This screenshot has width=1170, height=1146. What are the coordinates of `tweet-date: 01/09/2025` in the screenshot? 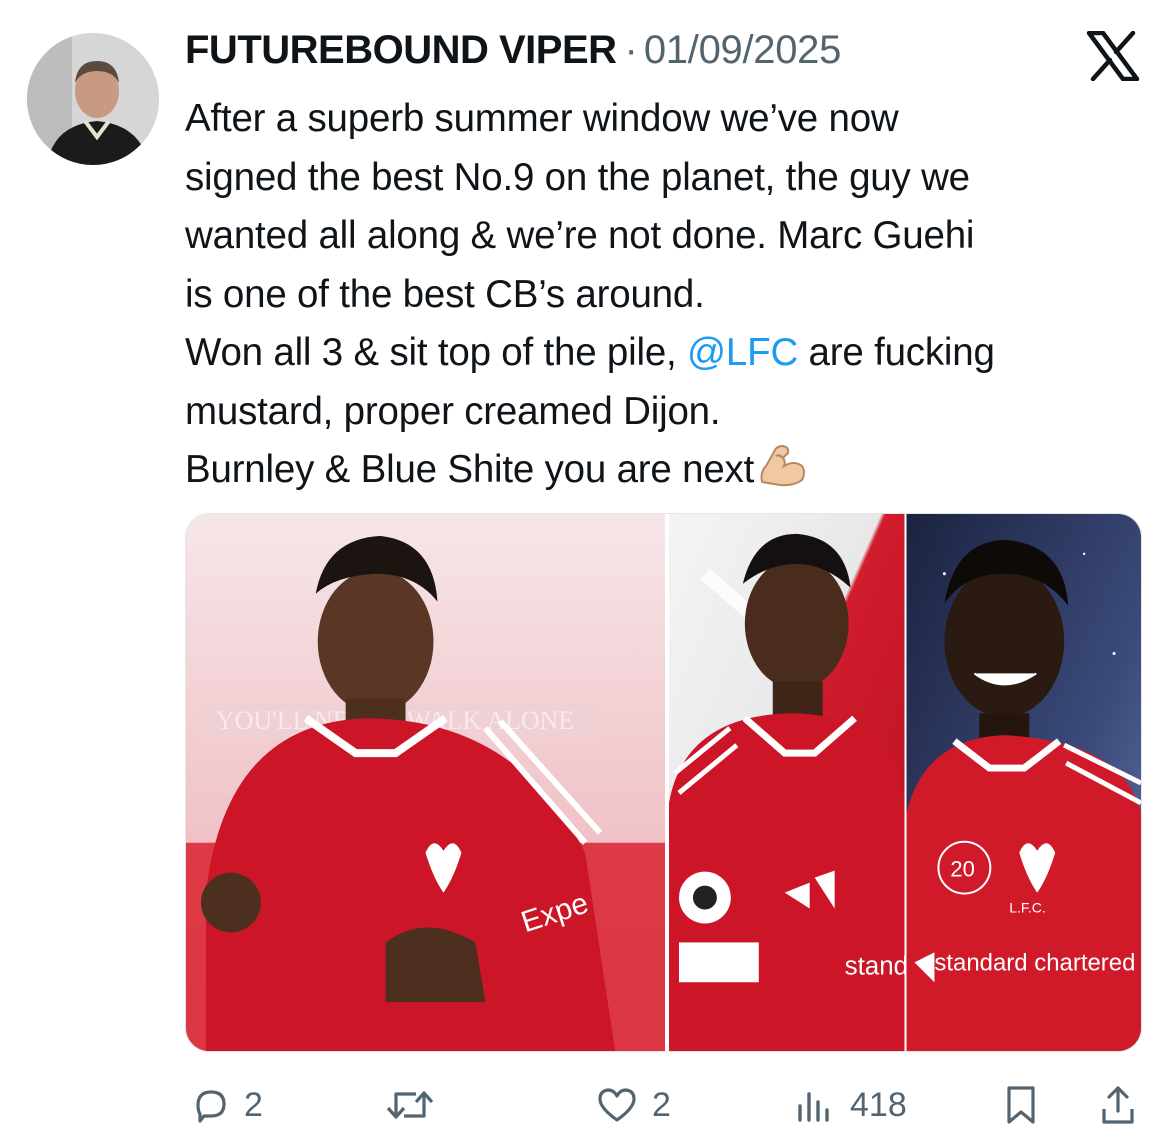 It's located at (743, 50).